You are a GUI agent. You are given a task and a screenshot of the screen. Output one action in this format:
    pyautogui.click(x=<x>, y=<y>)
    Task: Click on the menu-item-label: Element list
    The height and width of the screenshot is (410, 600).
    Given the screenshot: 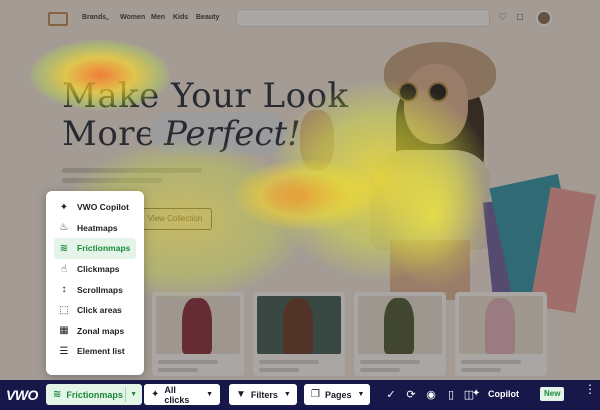 What is the action you would take?
    pyautogui.click(x=101, y=351)
    